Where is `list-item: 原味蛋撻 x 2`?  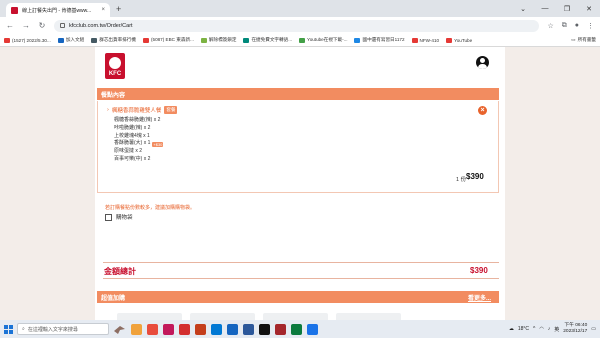 list-item: 原味蛋撻 x 2 is located at coordinates (138, 152).